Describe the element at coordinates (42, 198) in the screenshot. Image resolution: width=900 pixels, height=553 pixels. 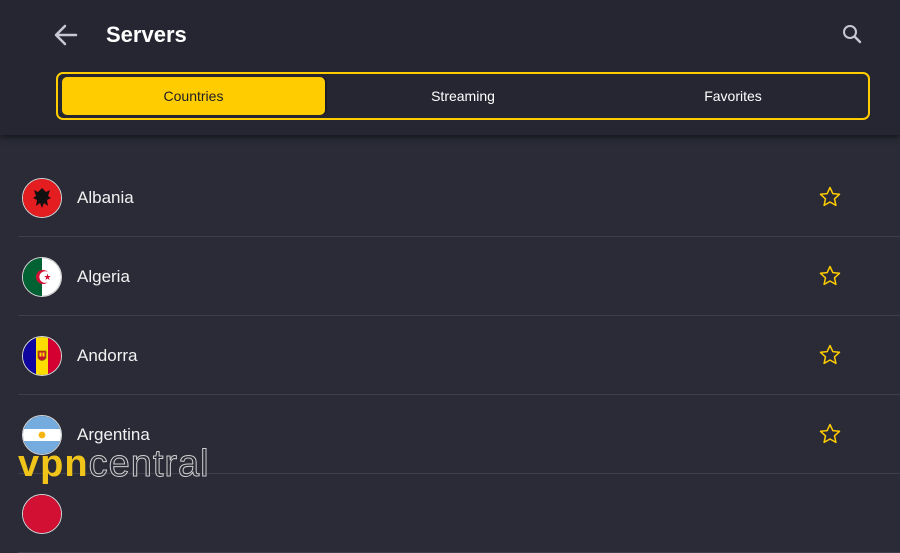
I see `albania-flag-icon` at that location.